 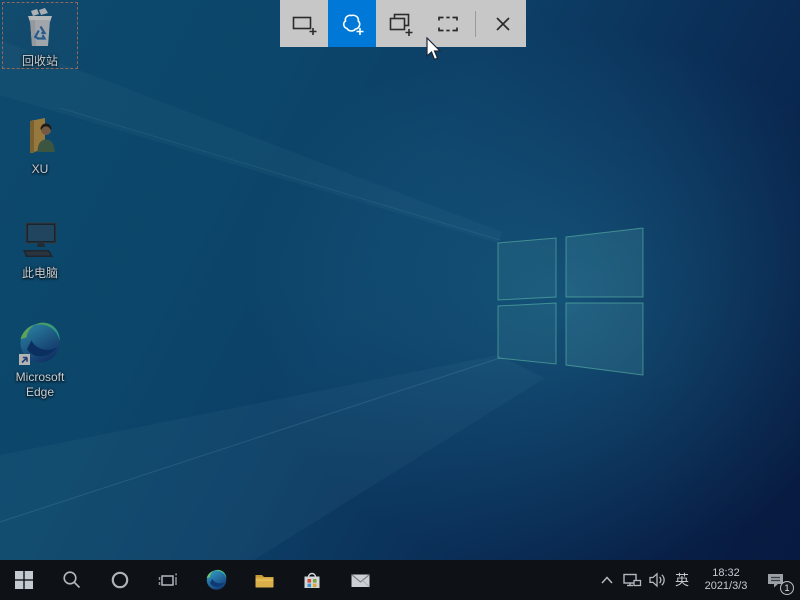 I want to click on freeform-snip-button, so click(x=352, y=23).